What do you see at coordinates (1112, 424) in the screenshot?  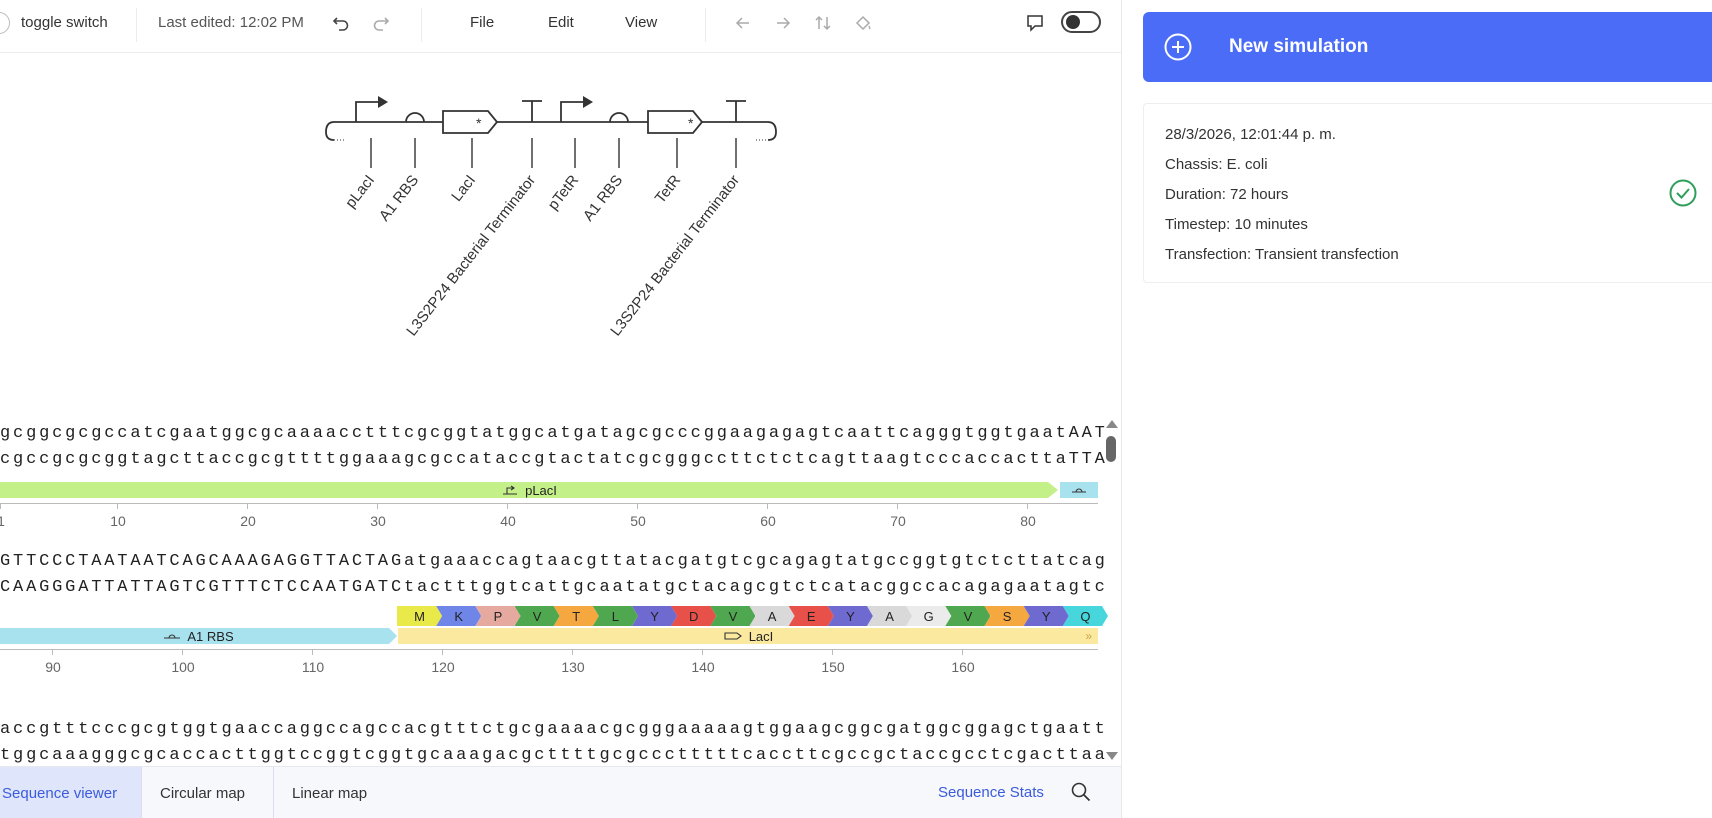 I see `scroll-up-arrow-icon` at bounding box center [1112, 424].